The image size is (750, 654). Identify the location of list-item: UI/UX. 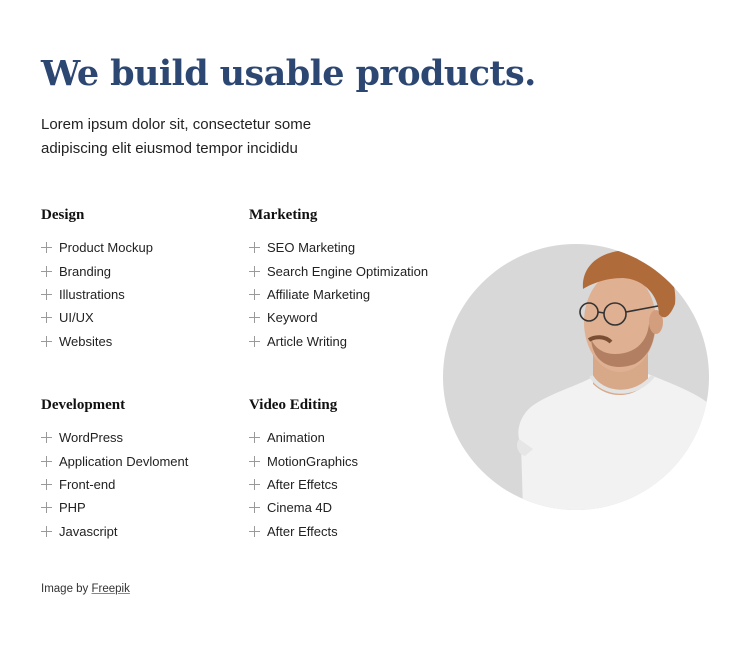
(141, 317).